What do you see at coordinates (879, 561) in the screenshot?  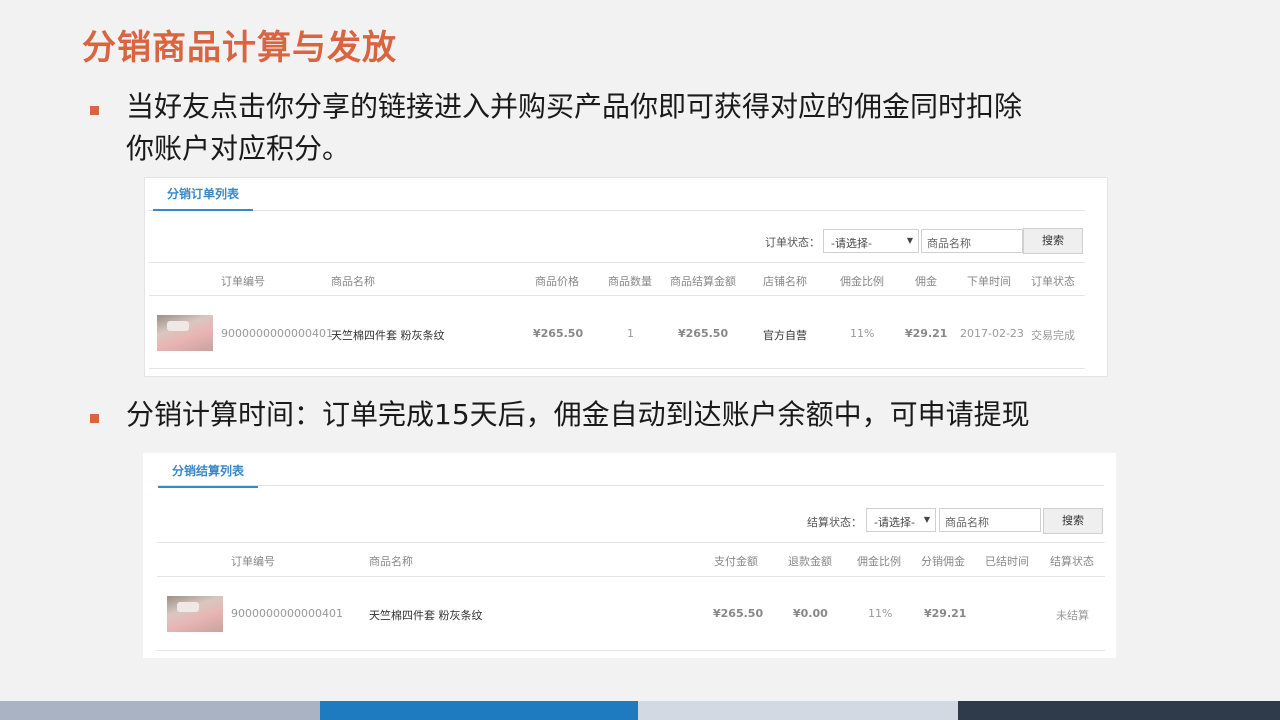 I see `settle-header-rate: 佣金比例` at bounding box center [879, 561].